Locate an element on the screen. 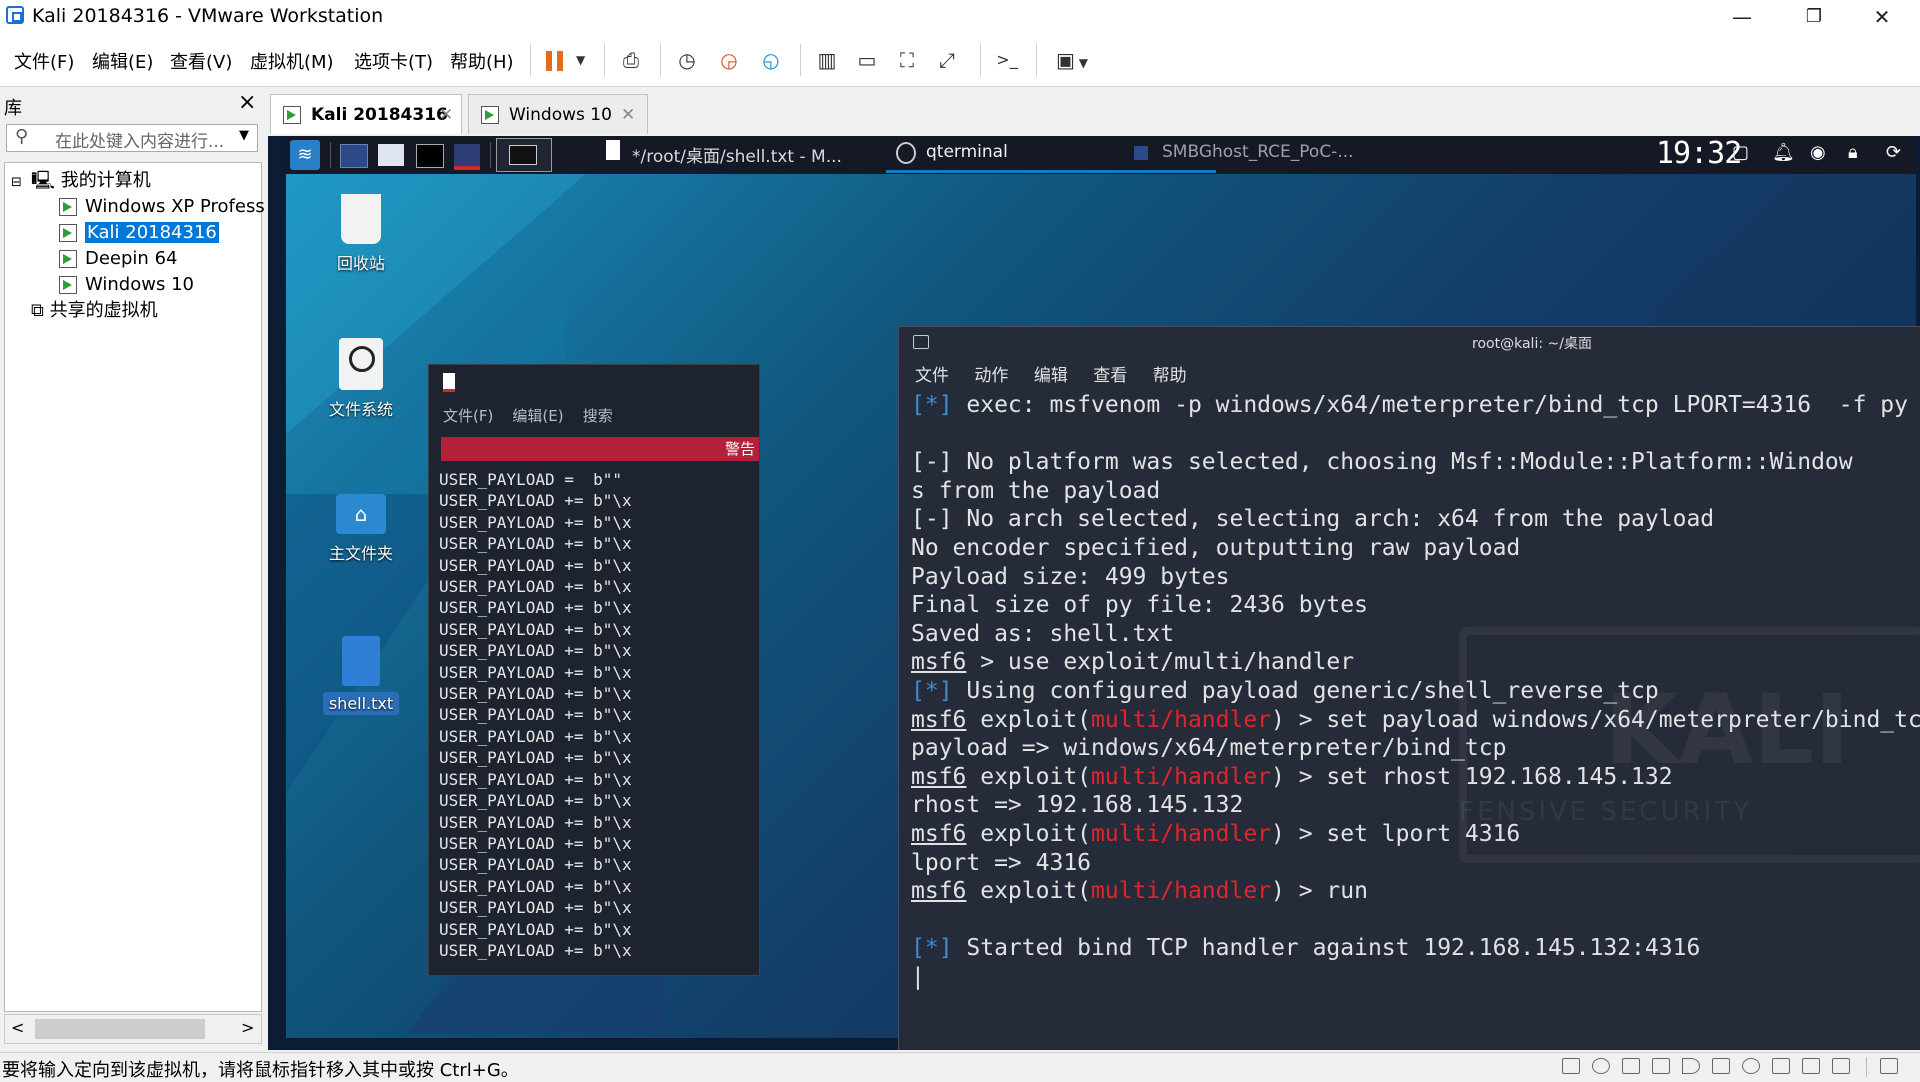  snapshot-icon: ◷ is located at coordinates (687, 60).